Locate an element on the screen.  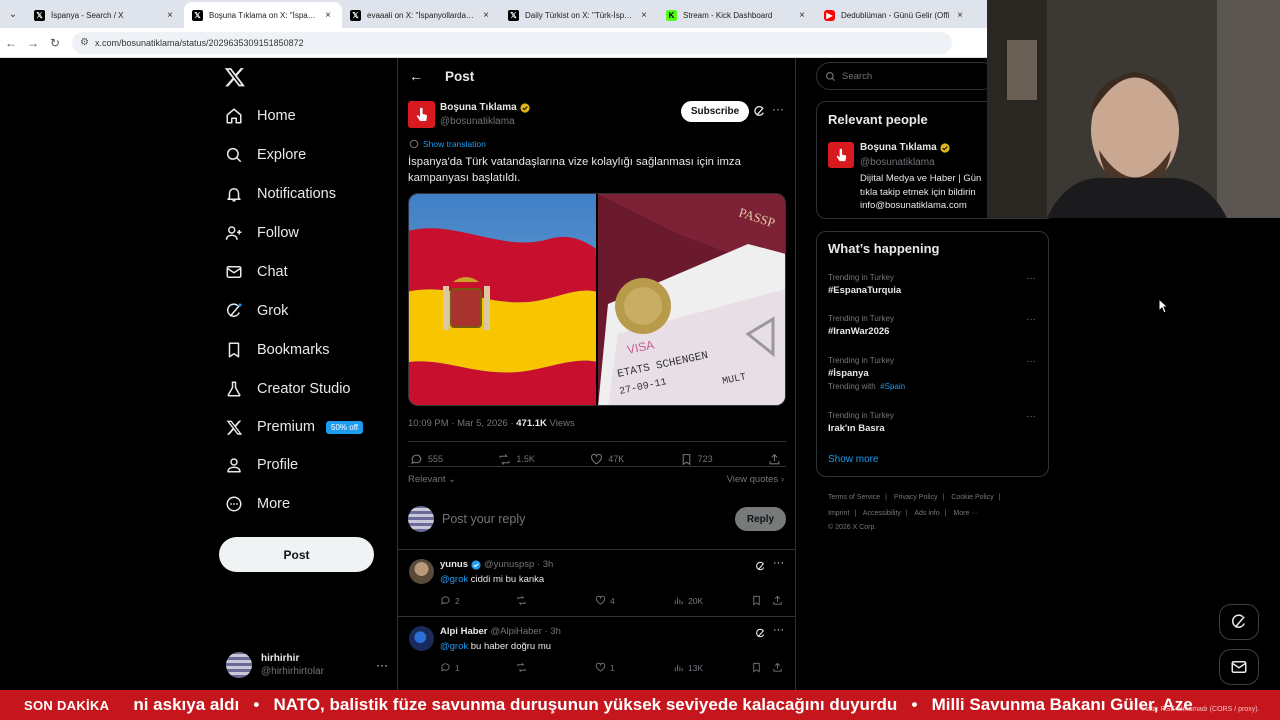
reply-author-name: yunus is located at coordinates (454, 564).